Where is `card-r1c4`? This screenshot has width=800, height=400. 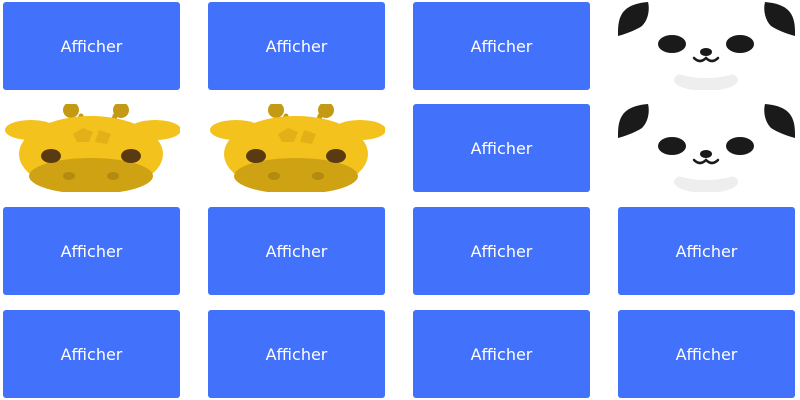 card-r1c4 is located at coordinates (706, 46).